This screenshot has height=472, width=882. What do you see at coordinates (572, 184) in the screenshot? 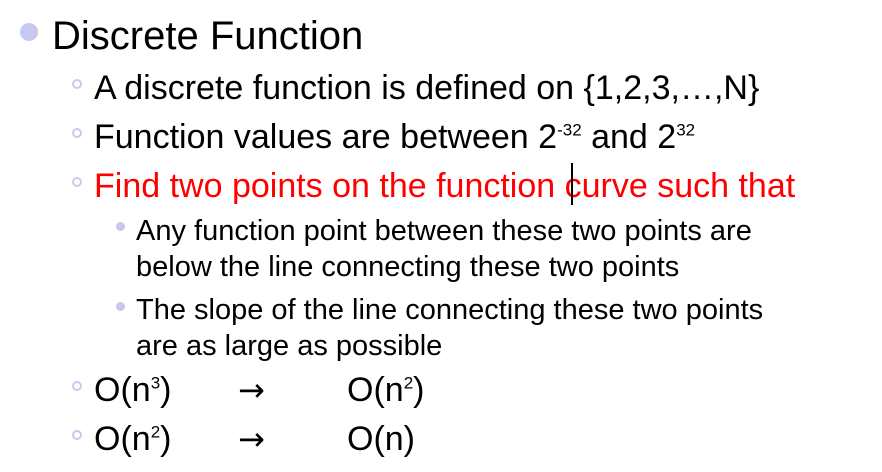
I see `text-cursor` at bounding box center [572, 184].